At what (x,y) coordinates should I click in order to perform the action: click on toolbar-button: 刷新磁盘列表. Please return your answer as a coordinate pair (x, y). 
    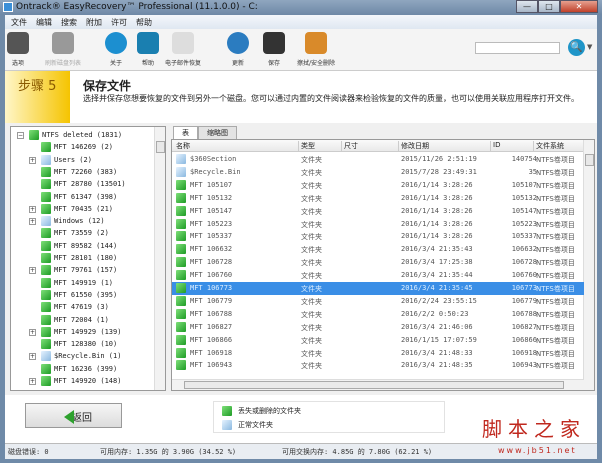
    Looking at the image, I should click on (63, 49).